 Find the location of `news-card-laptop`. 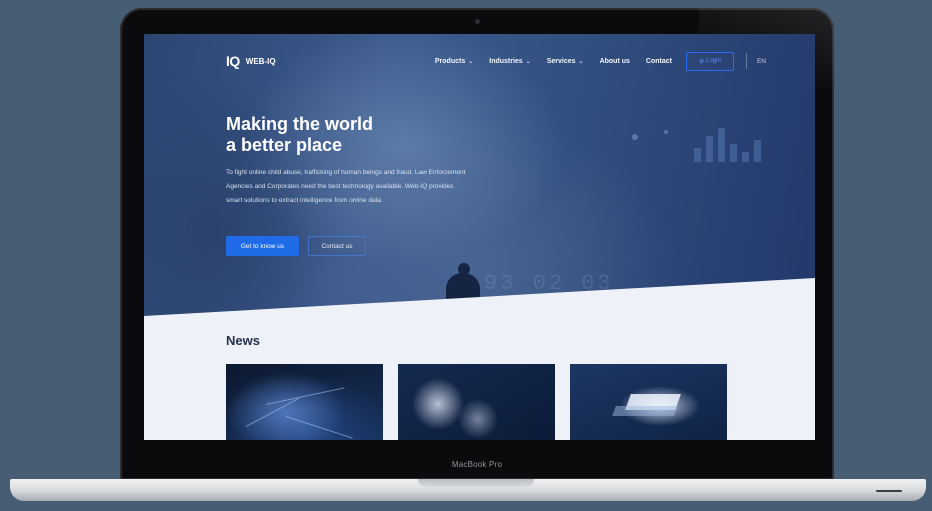

news-card-laptop is located at coordinates (648, 402).